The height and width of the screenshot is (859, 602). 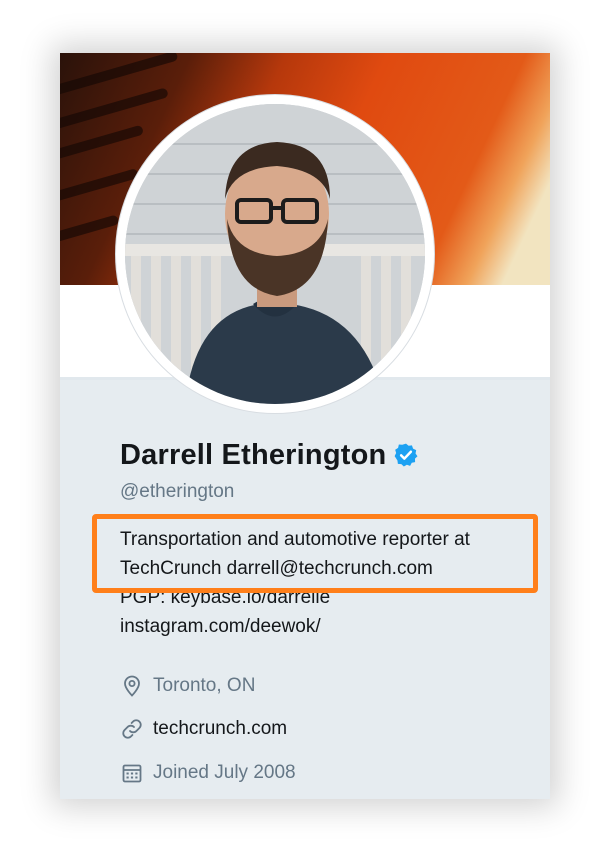 I want to click on calendar-icon, so click(x=132, y=773).